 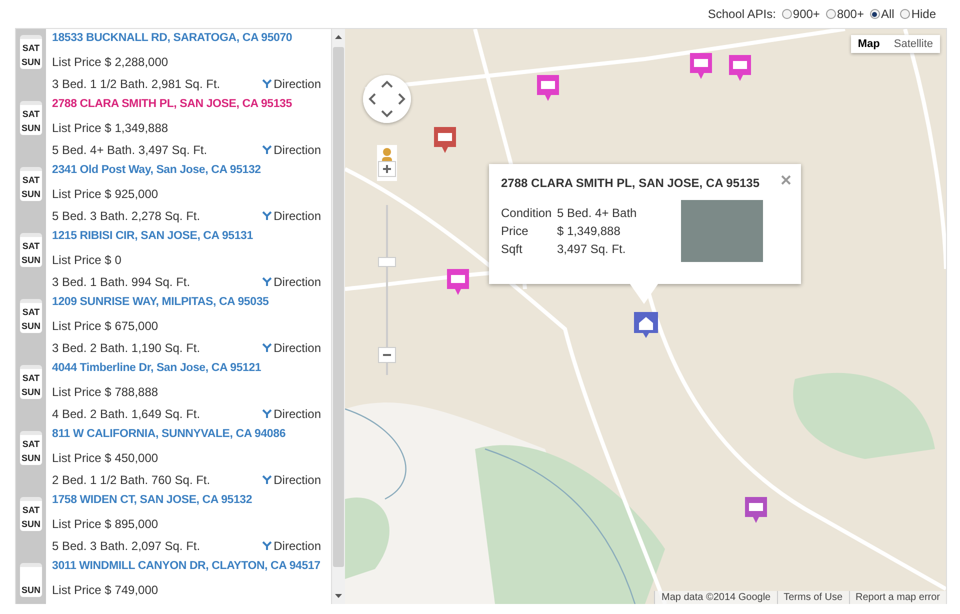 What do you see at coordinates (913, 44) in the screenshot?
I see `map-type-button: Satellite` at bounding box center [913, 44].